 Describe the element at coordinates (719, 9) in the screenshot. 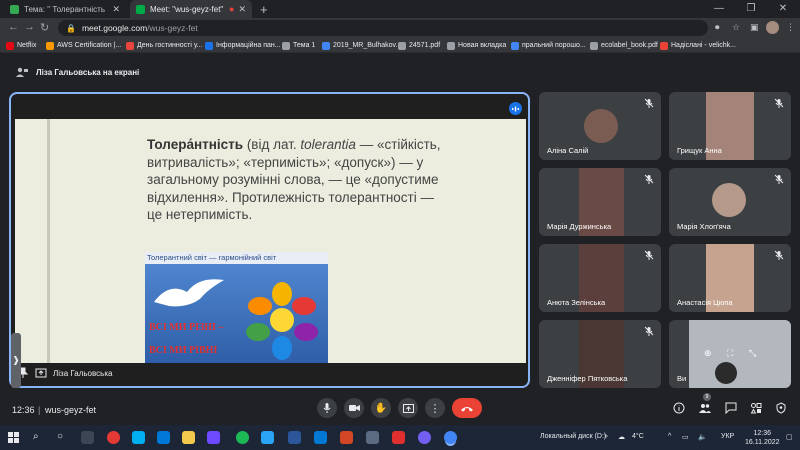

I see `minimize-button: —` at that location.